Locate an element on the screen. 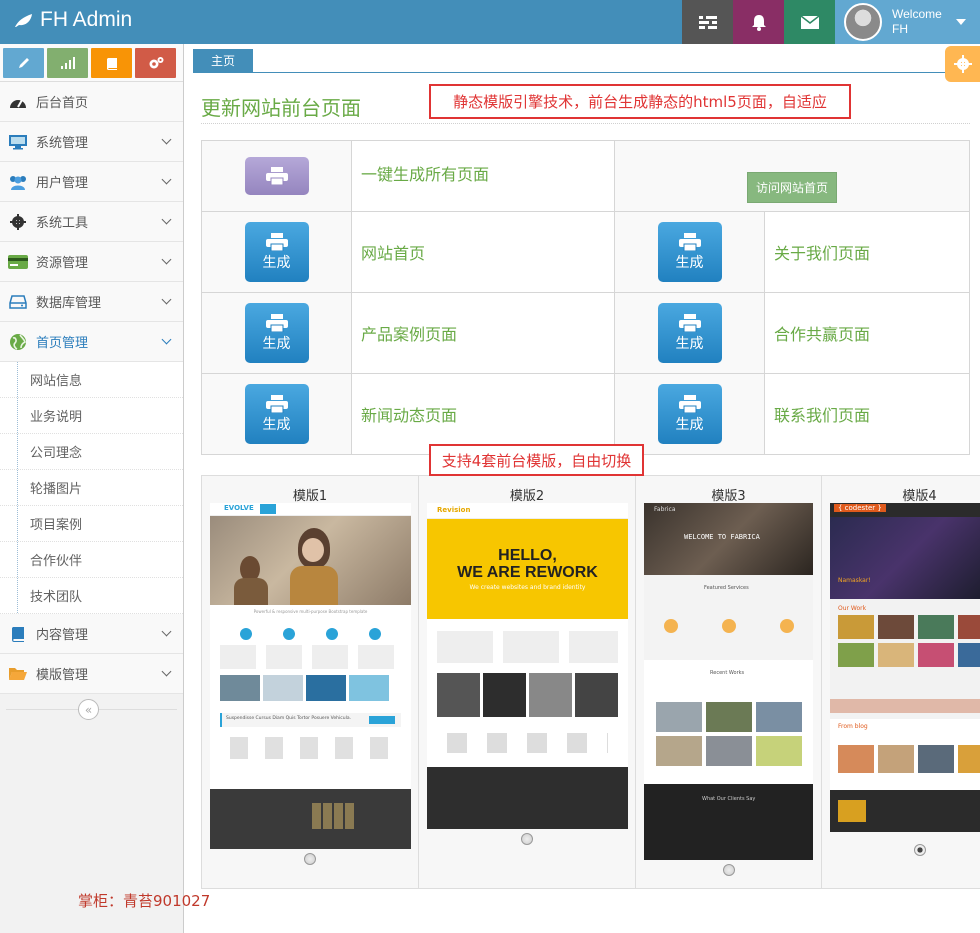 This screenshot has height=933, width=980. menu-label: 用户管理 is located at coordinates (62, 183).